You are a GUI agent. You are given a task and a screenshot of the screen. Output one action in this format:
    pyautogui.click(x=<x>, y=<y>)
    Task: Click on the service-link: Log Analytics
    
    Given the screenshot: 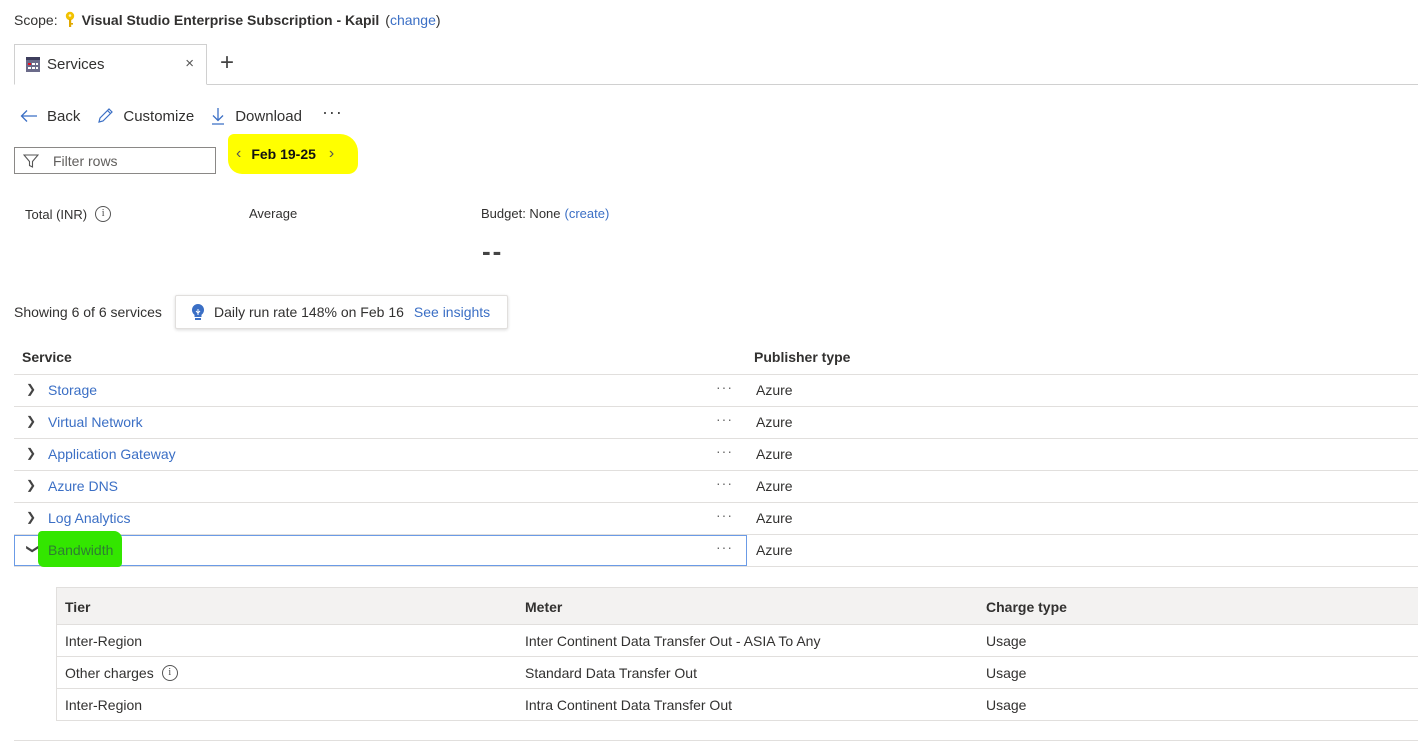 What is the action you would take?
    pyautogui.click(x=89, y=518)
    